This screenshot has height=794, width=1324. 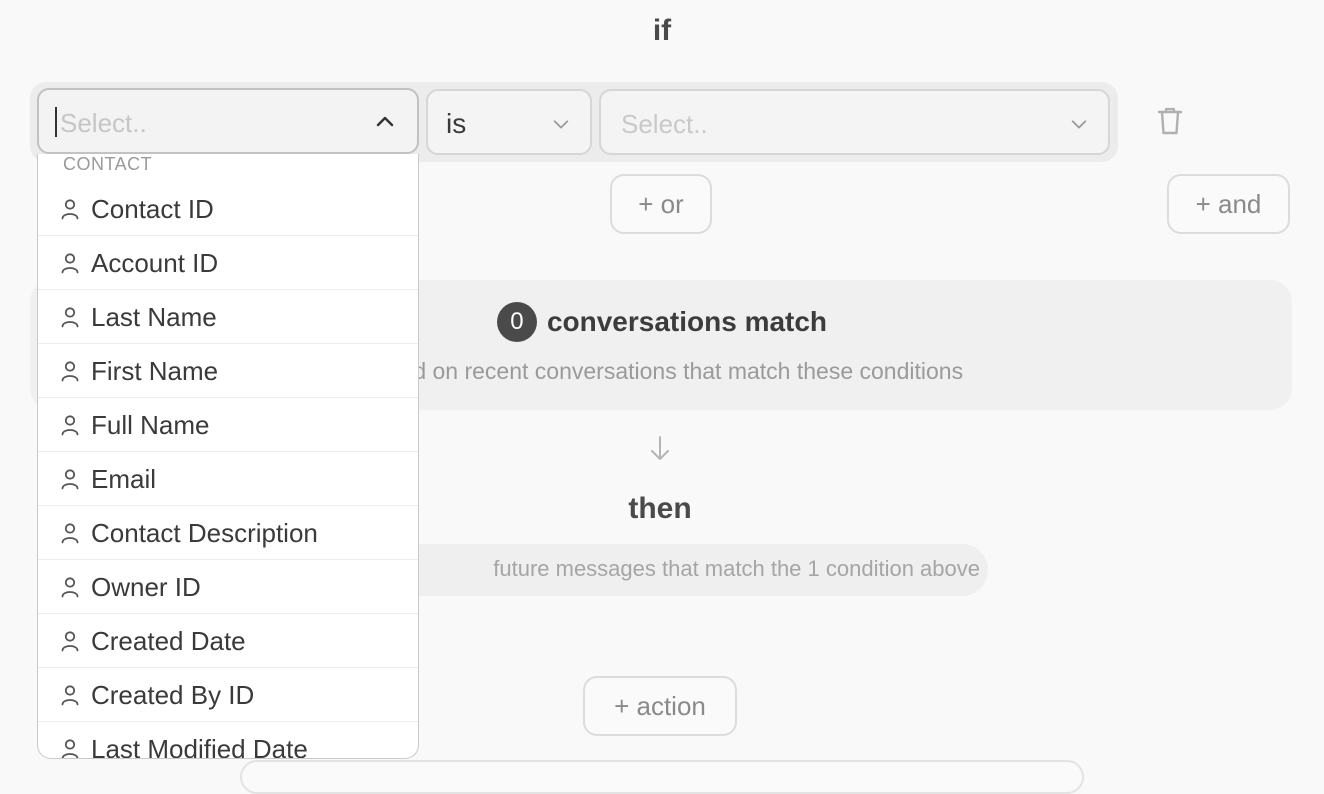 I want to click on option-label: Owner ID, so click(x=146, y=587).